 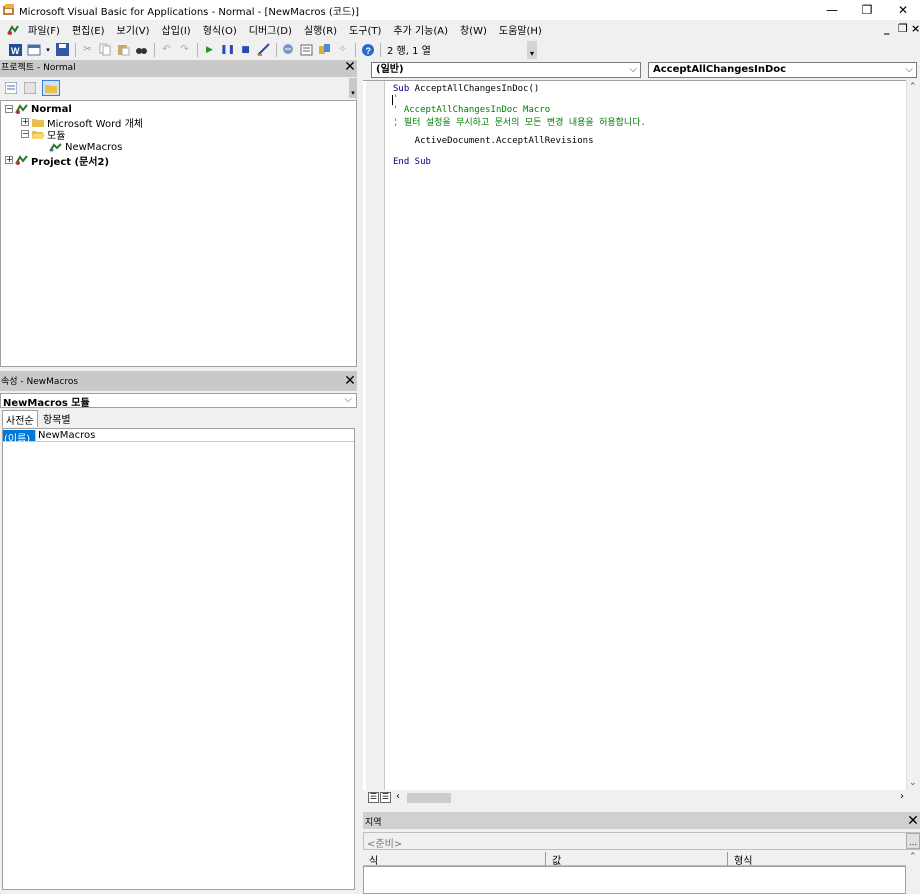 I want to click on object-selector-dropdown: NewMacros 모듈 ⌵, so click(x=178, y=401).